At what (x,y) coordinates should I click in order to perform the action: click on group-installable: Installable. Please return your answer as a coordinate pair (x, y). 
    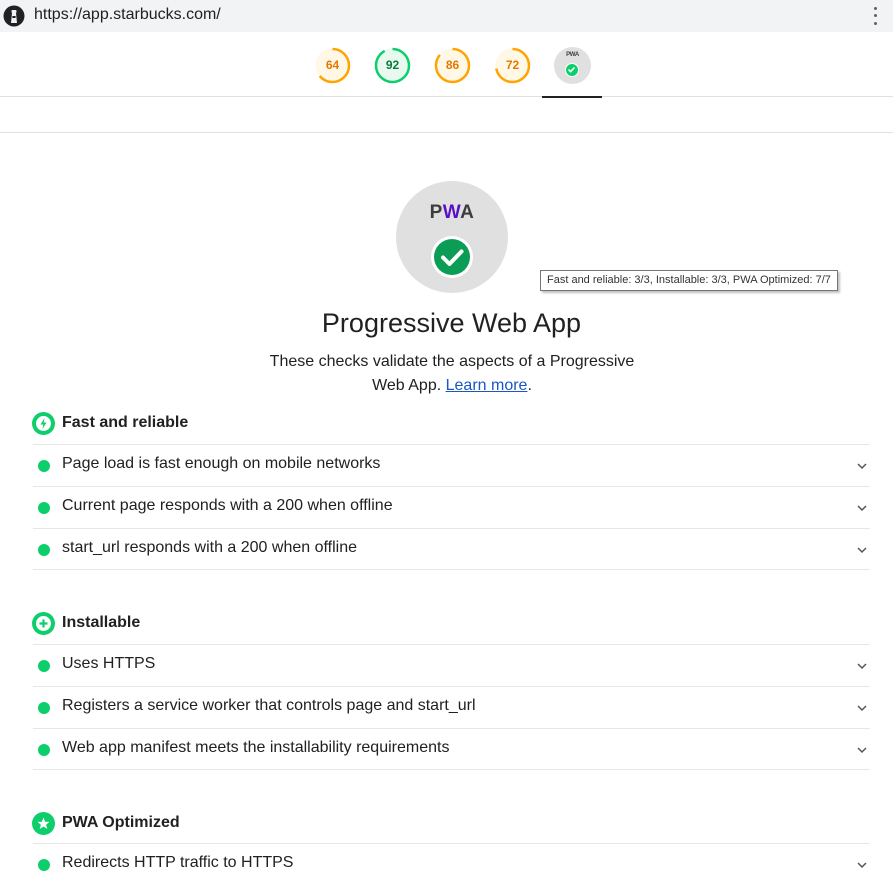
    Looking at the image, I should click on (86, 623).